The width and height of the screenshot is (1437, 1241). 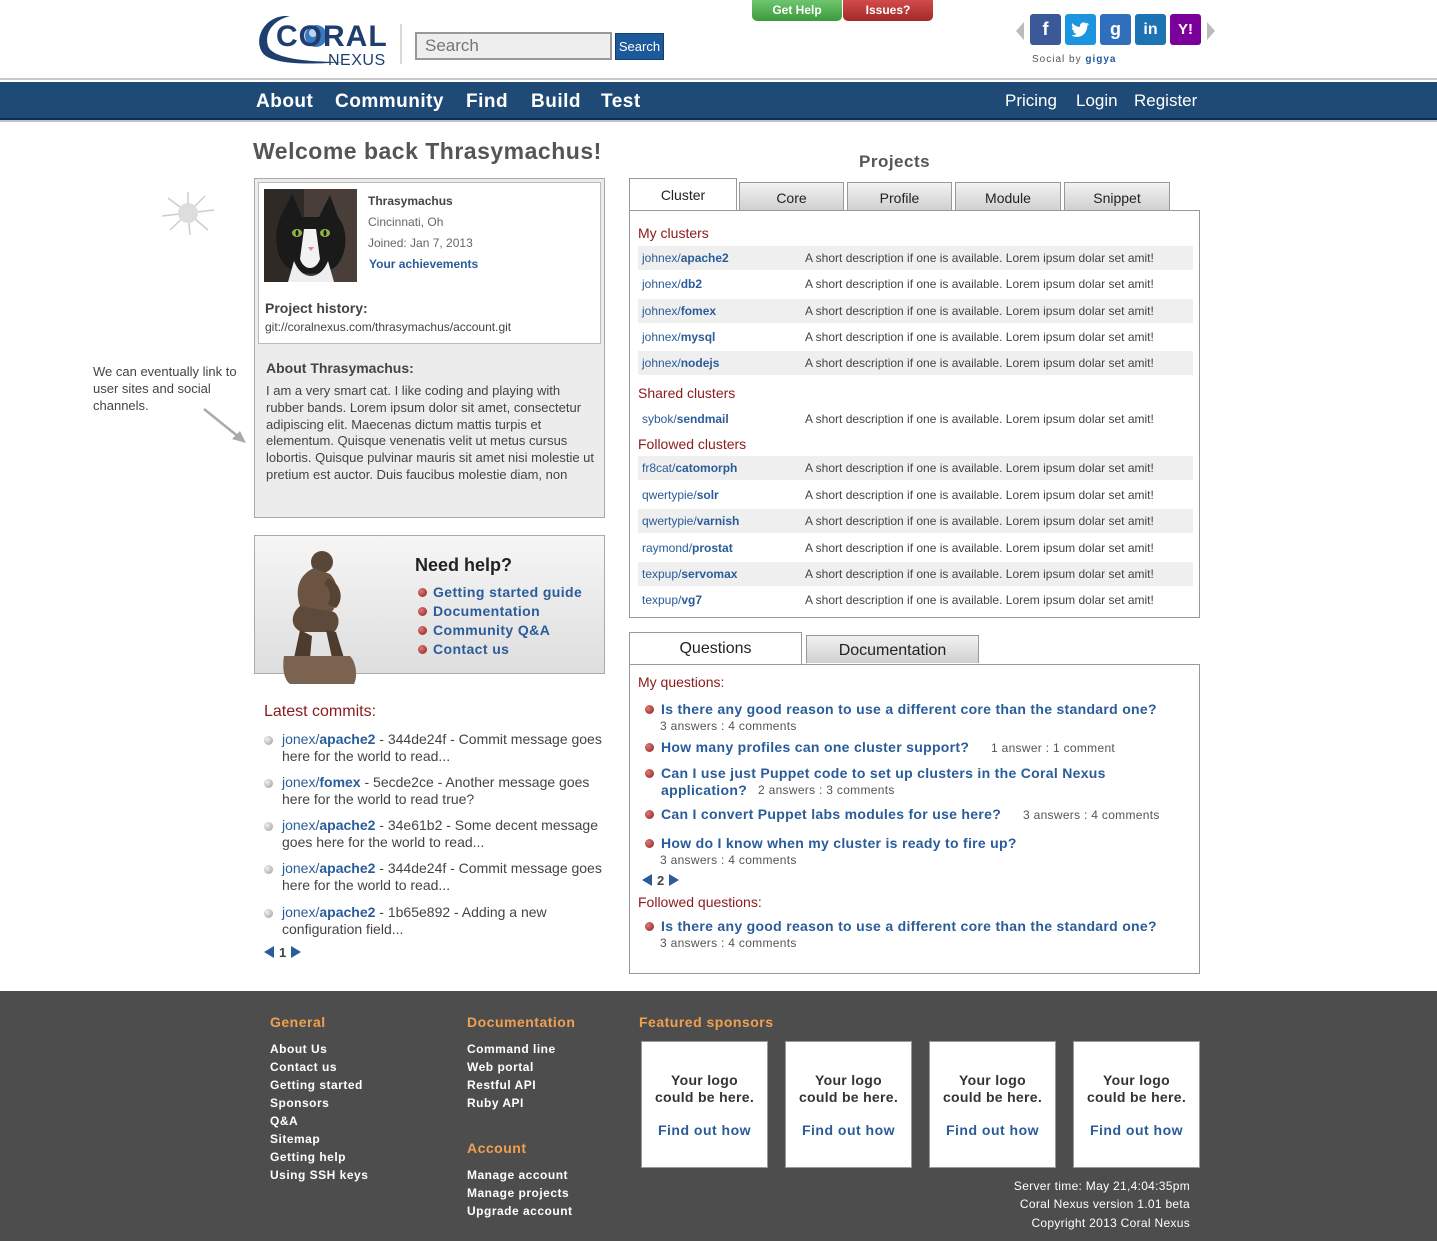 I want to click on avatar, so click(x=310, y=235).